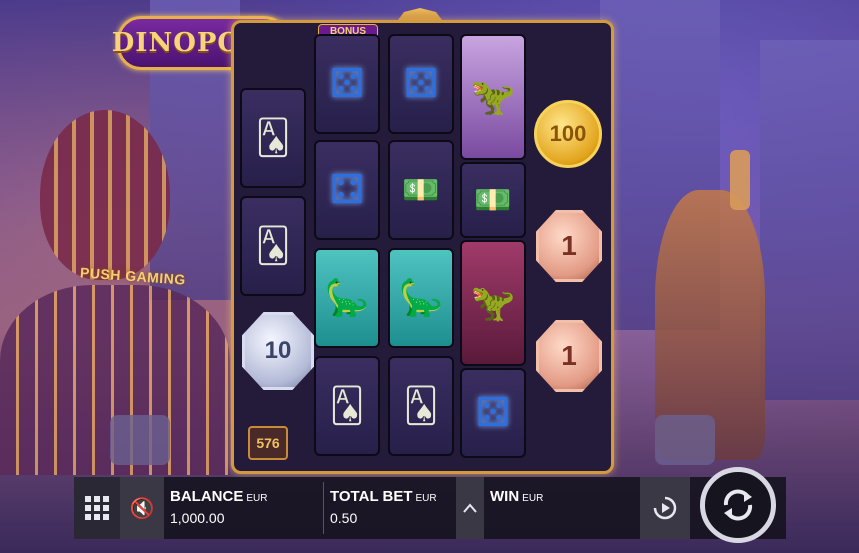 The image size is (859, 553). Describe the element at coordinates (105, 195) in the screenshot. I see `background-dome` at that location.